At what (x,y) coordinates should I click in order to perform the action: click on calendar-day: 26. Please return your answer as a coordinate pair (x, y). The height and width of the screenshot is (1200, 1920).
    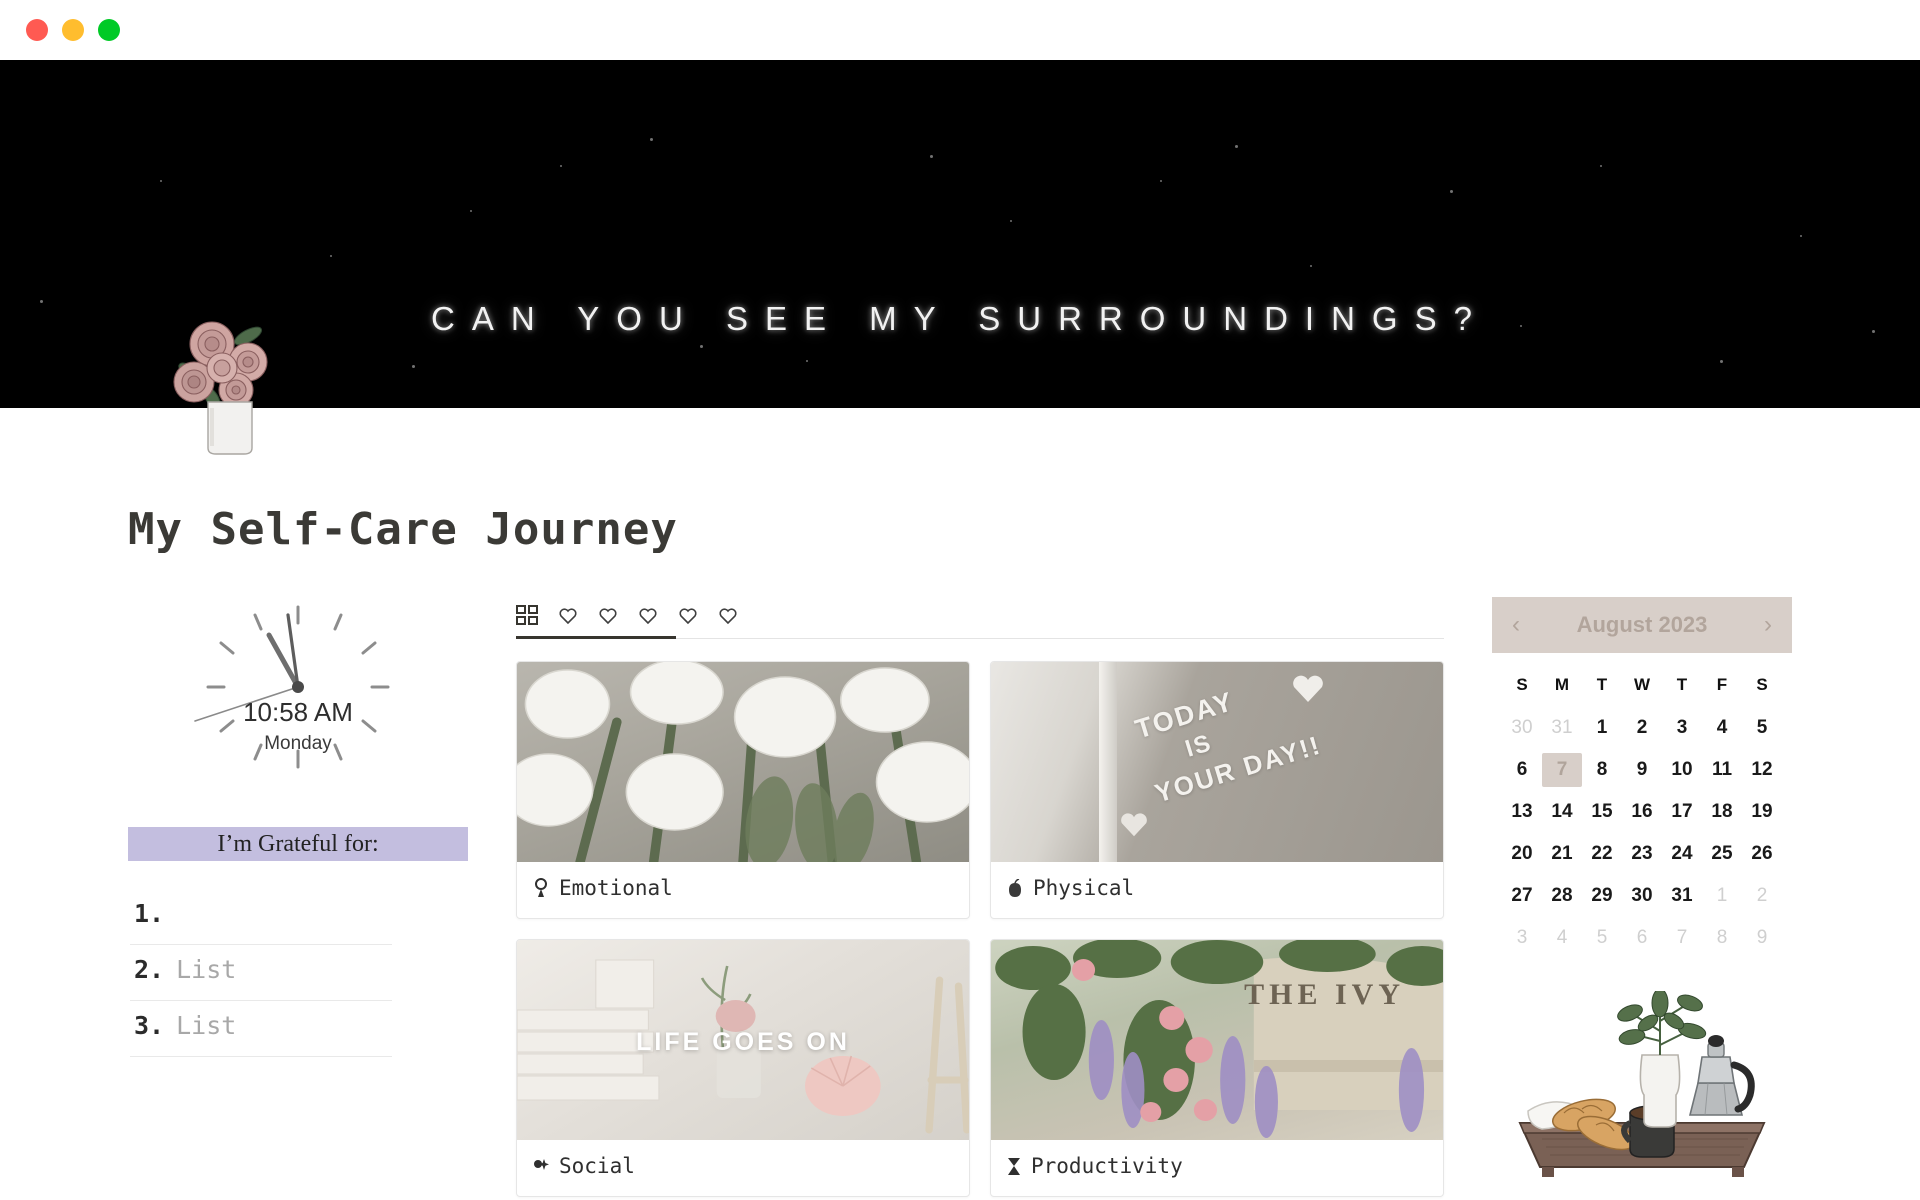
    Looking at the image, I should click on (1762, 854).